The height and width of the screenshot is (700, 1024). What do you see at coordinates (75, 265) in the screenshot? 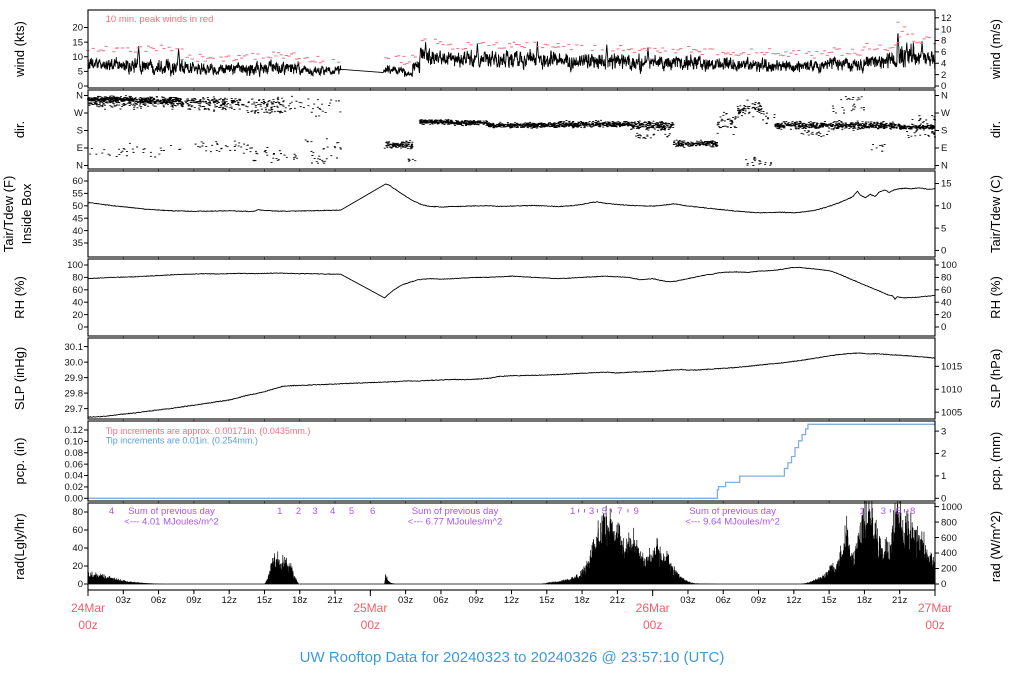
I see `rh-ytick-label-left: 100` at bounding box center [75, 265].